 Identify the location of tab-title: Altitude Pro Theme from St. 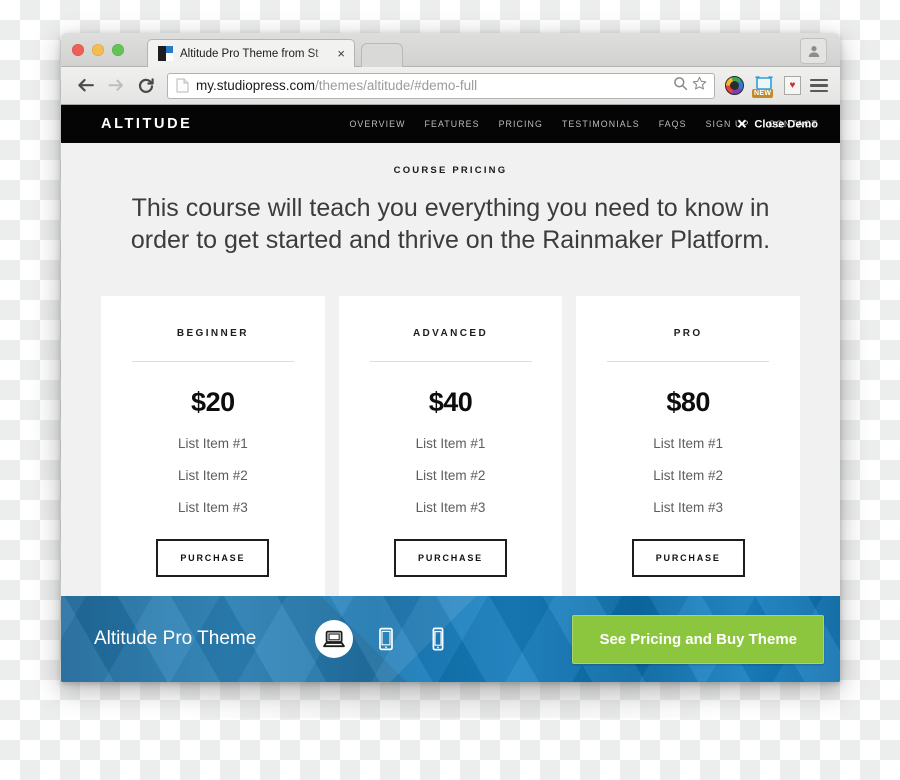
(249, 53).